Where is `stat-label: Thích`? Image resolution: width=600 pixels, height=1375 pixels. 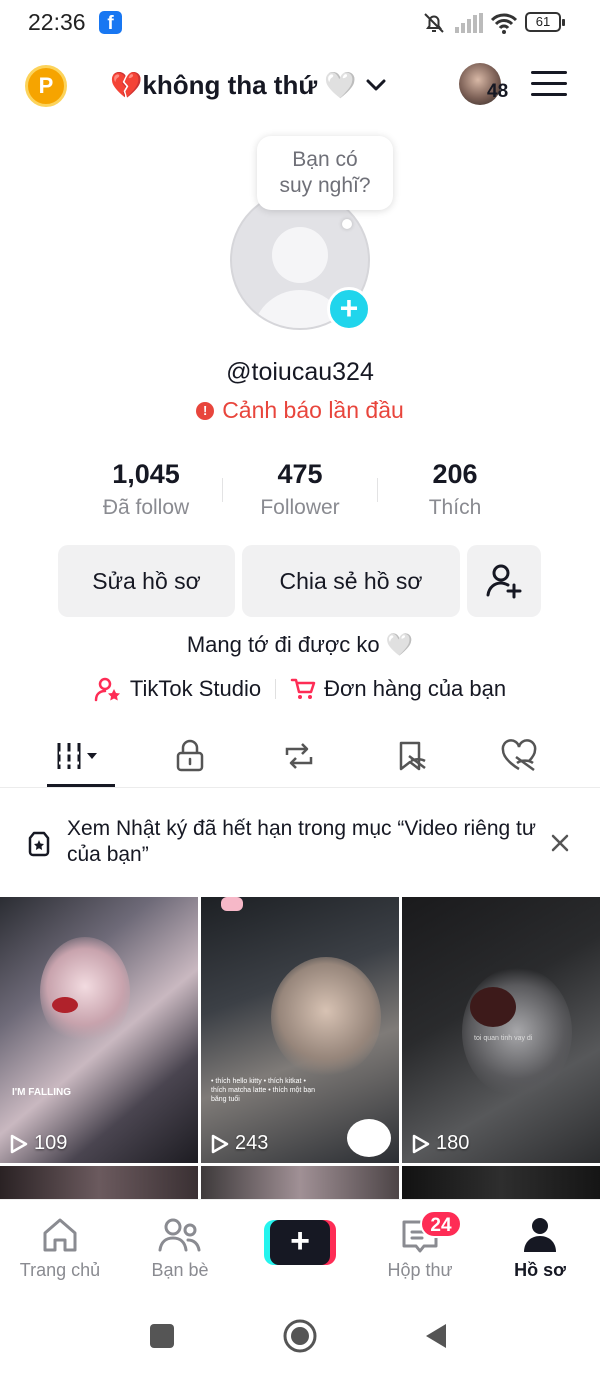 stat-label: Thích is located at coordinates (455, 507).